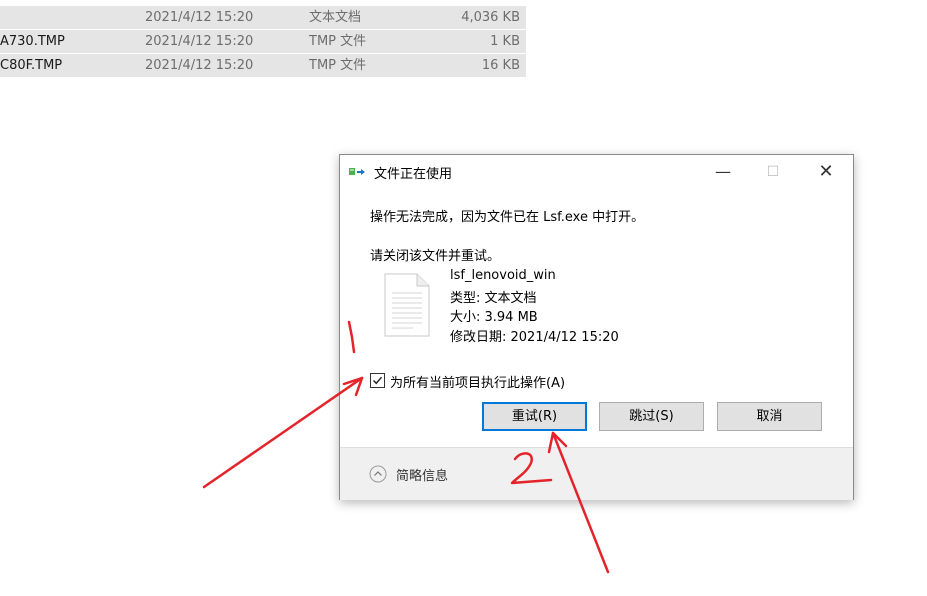 The image size is (927, 596). Describe the element at coordinates (580, 502) in the screenshot. I see `arrow-to-retry` at that location.